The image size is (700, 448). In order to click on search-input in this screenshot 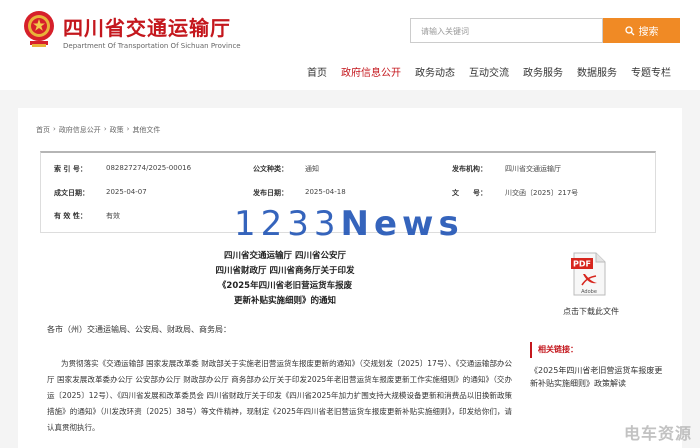, I will do `click(506, 31)`.